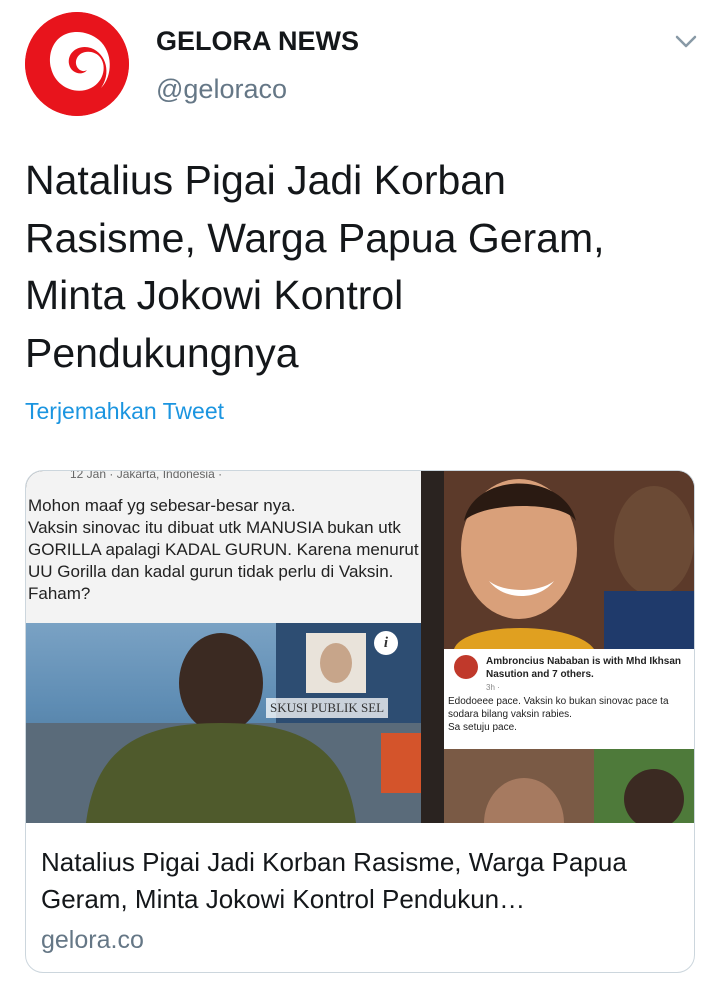 The image size is (719, 984). What do you see at coordinates (146, 476) in the screenshot?
I see `post-location-line: 12 Jan · Jakarta, Indonesia ·` at bounding box center [146, 476].